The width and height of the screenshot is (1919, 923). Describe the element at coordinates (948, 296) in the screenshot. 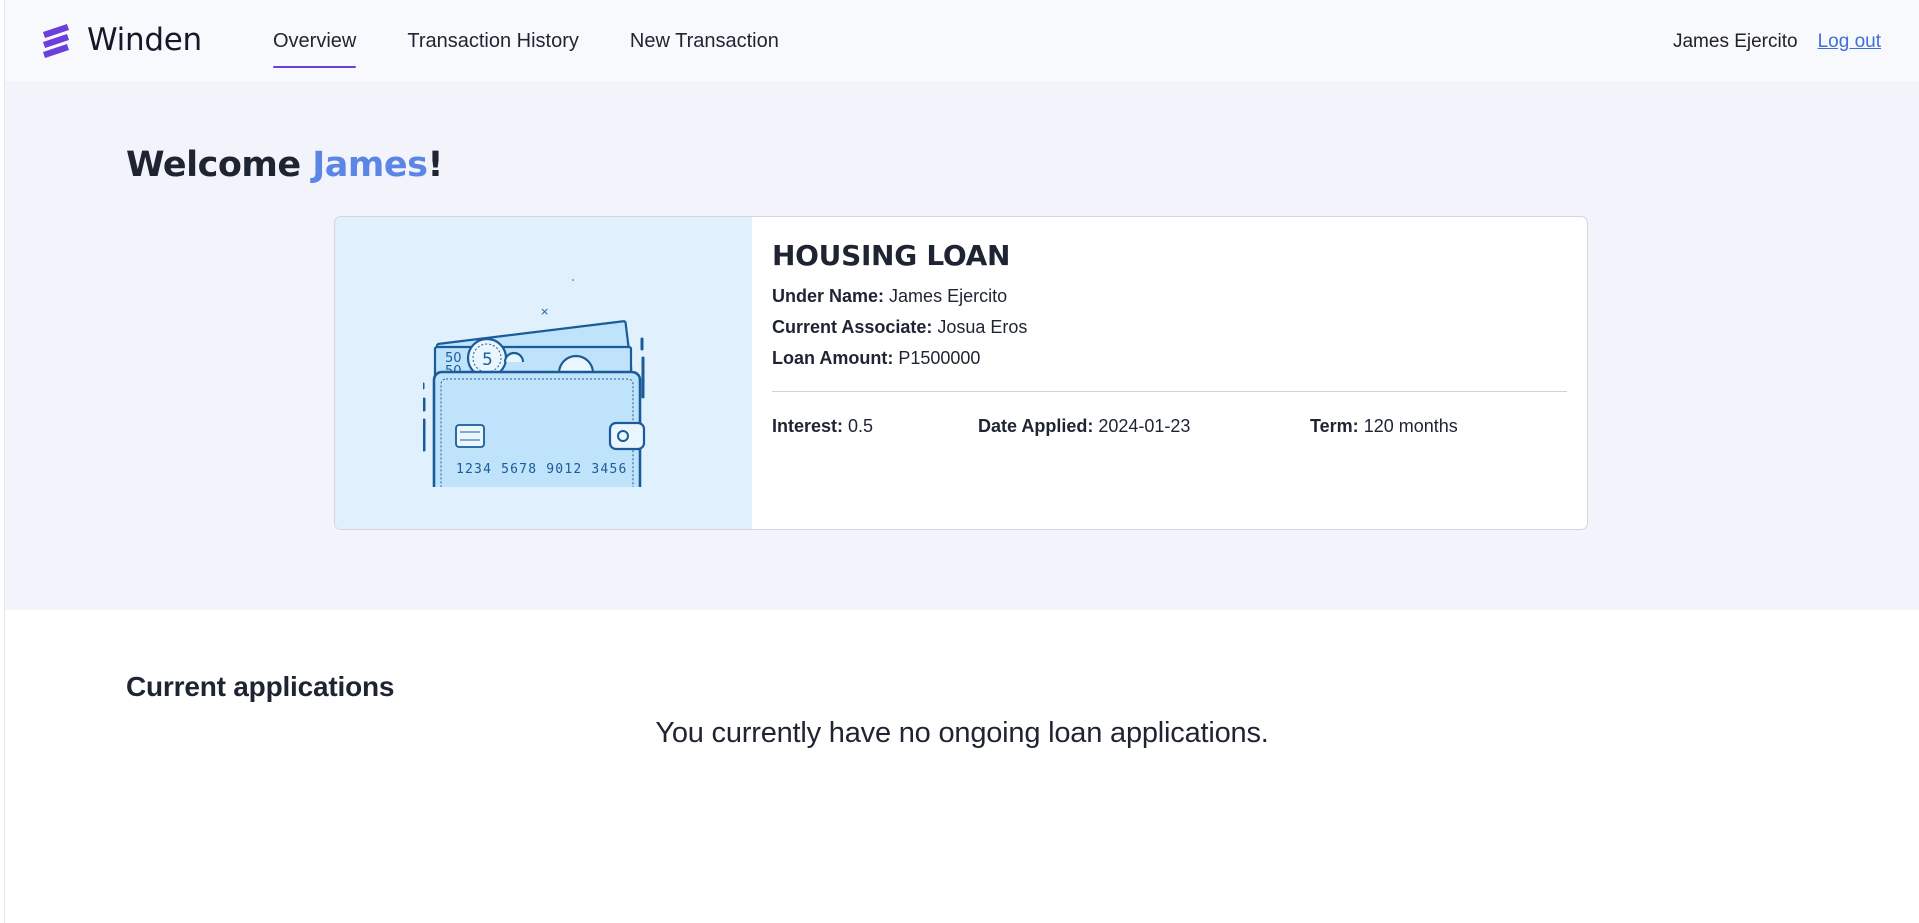

I see `under-name-value: James Ejercito` at that location.